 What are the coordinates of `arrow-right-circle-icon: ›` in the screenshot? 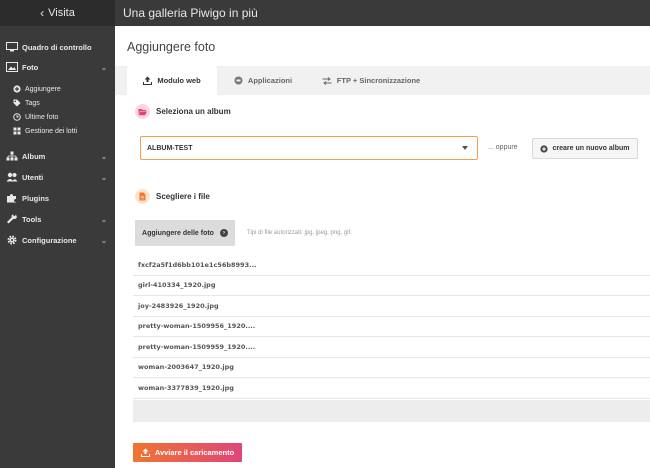 It's located at (223, 233).